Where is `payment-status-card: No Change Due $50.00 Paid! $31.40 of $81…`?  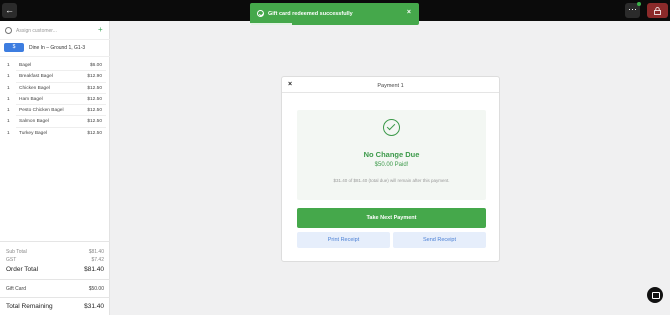
payment-status-card: No Change Due $50.00 Paid! $31.40 of $81… is located at coordinates (391, 155).